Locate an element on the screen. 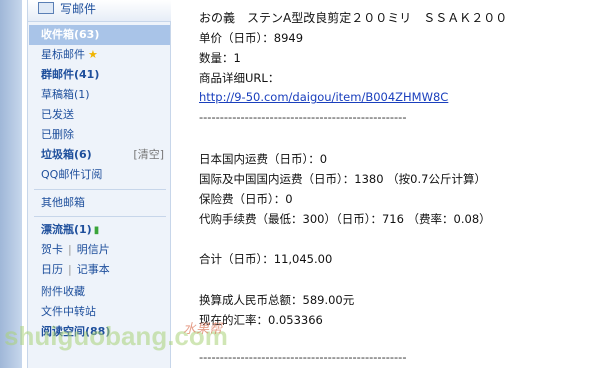 Image resolution: width=599 pixels, height=368 pixels. sidebar-item-spam: 垃圾箱(6) [清空] is located at coordinates (99, 155).